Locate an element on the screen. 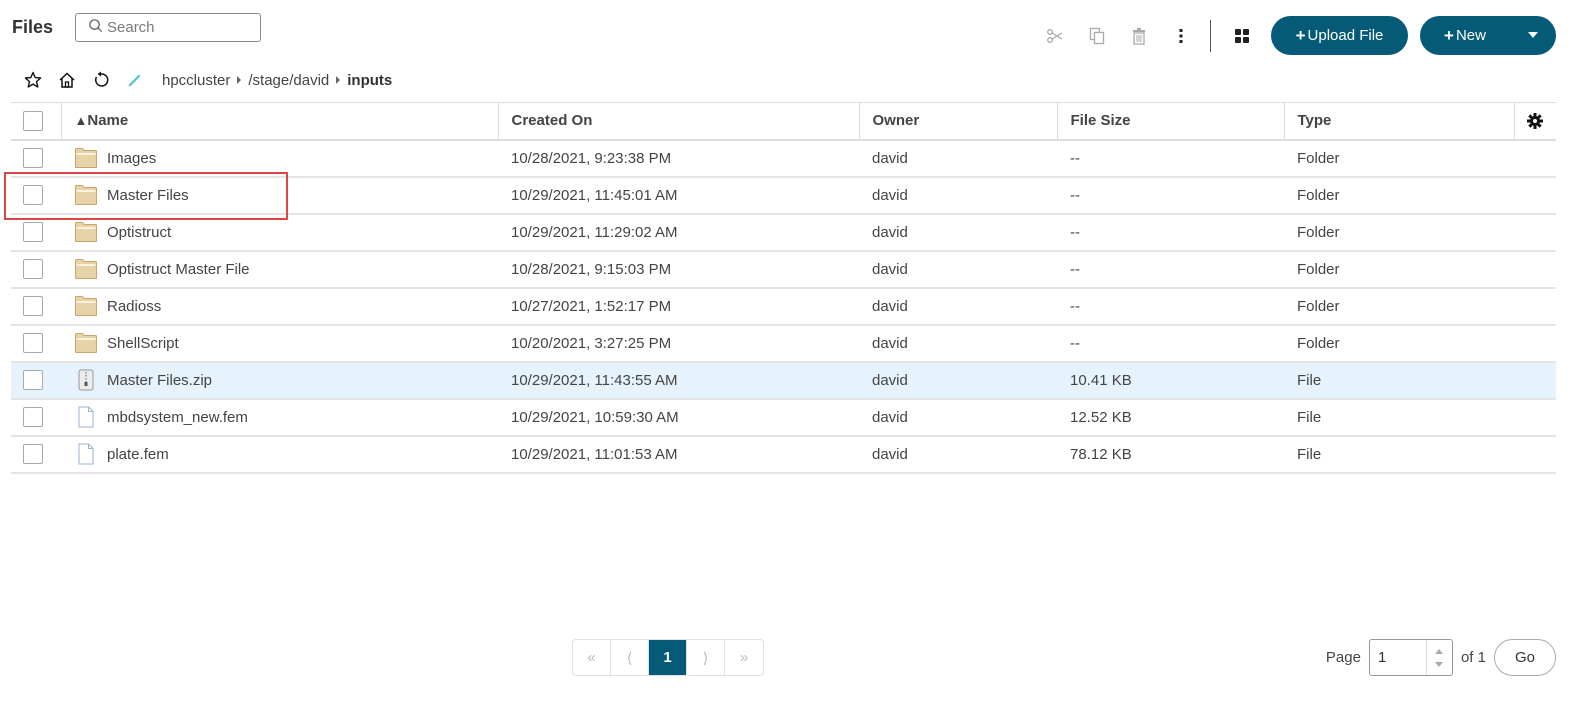  file-name-link: ShellScript is located at coordinates (143, 343).